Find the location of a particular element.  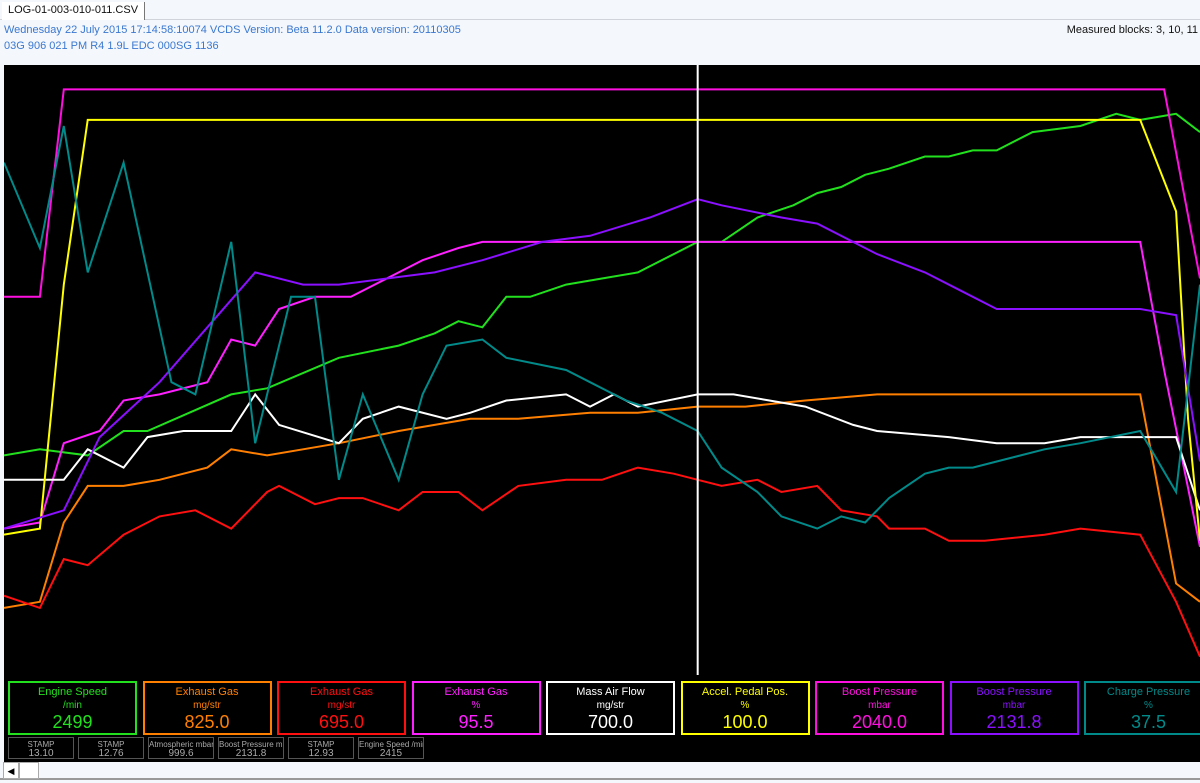

mini-value: 12.76 is located at coordinates (111, 753).